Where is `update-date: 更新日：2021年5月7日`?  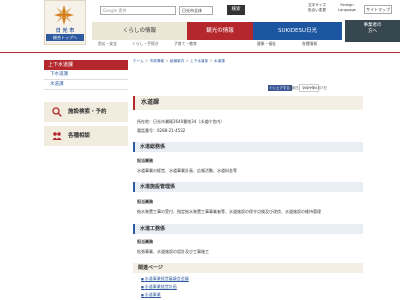
update-date: 更新日：2021年5月7日 is located at coordinates (307, 88).